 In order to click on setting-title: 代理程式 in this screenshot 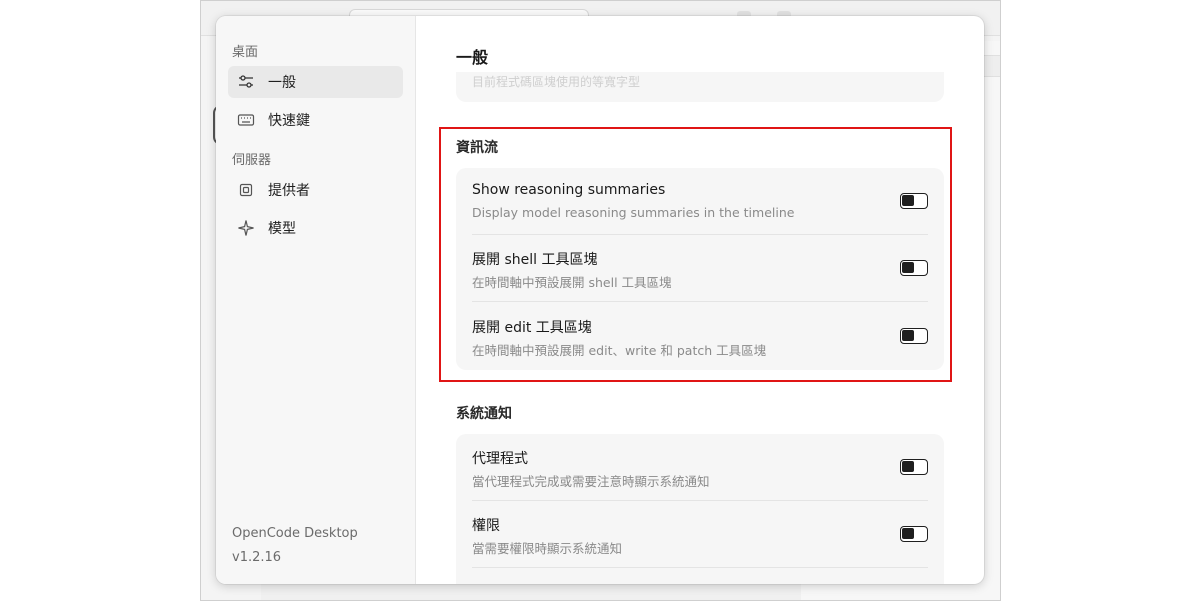, I will do `click(500, 459)`.